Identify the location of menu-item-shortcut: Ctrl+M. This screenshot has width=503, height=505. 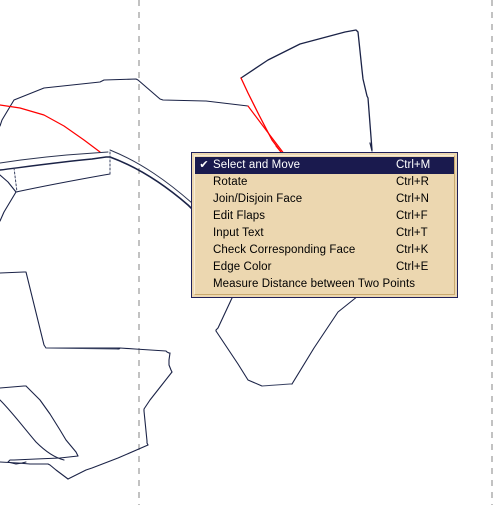
(413, 165).